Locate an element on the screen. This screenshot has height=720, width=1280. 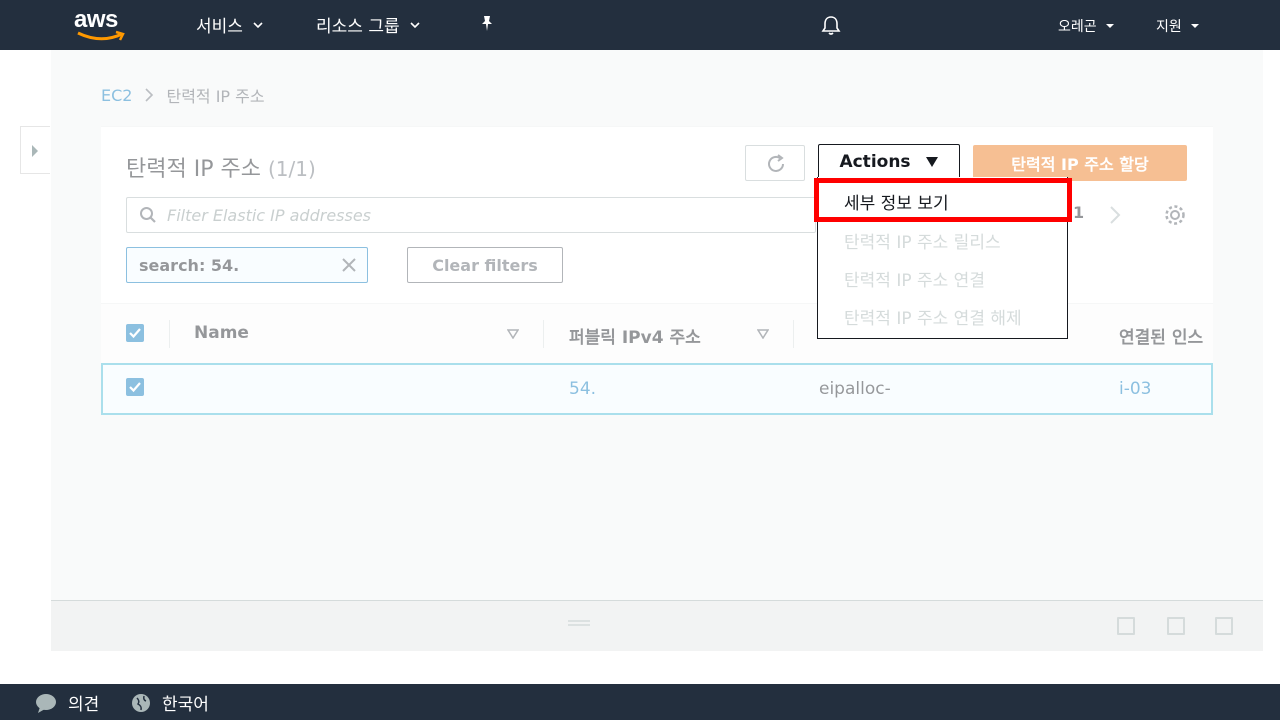
aws-smile-icon is located at coordinates (101, 35).